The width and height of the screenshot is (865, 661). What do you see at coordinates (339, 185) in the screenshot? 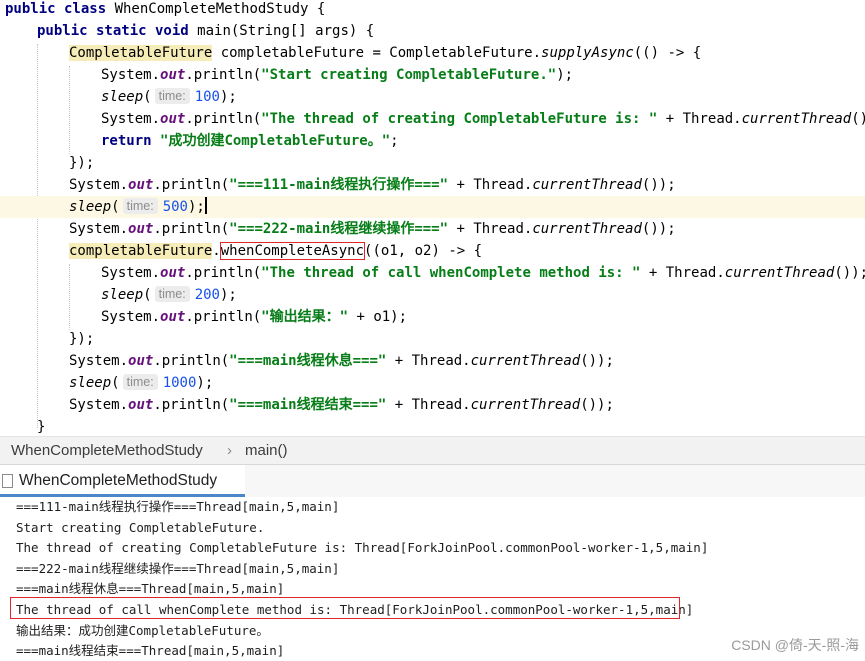
I see `code-token: "===111-main线程执行操作==="` at bounding box center [339, 185].